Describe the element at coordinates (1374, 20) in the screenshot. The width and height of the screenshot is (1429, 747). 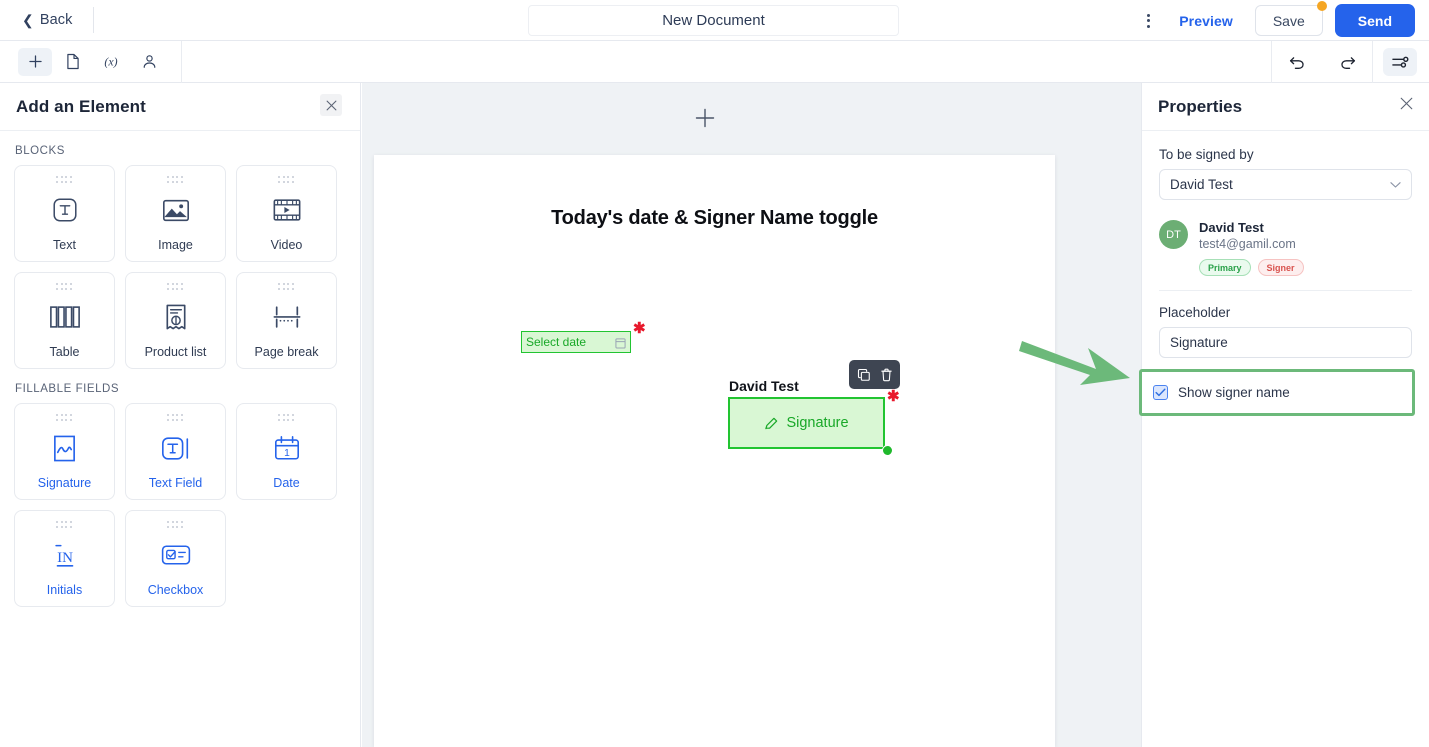
I see `send-button: Send` at that location.